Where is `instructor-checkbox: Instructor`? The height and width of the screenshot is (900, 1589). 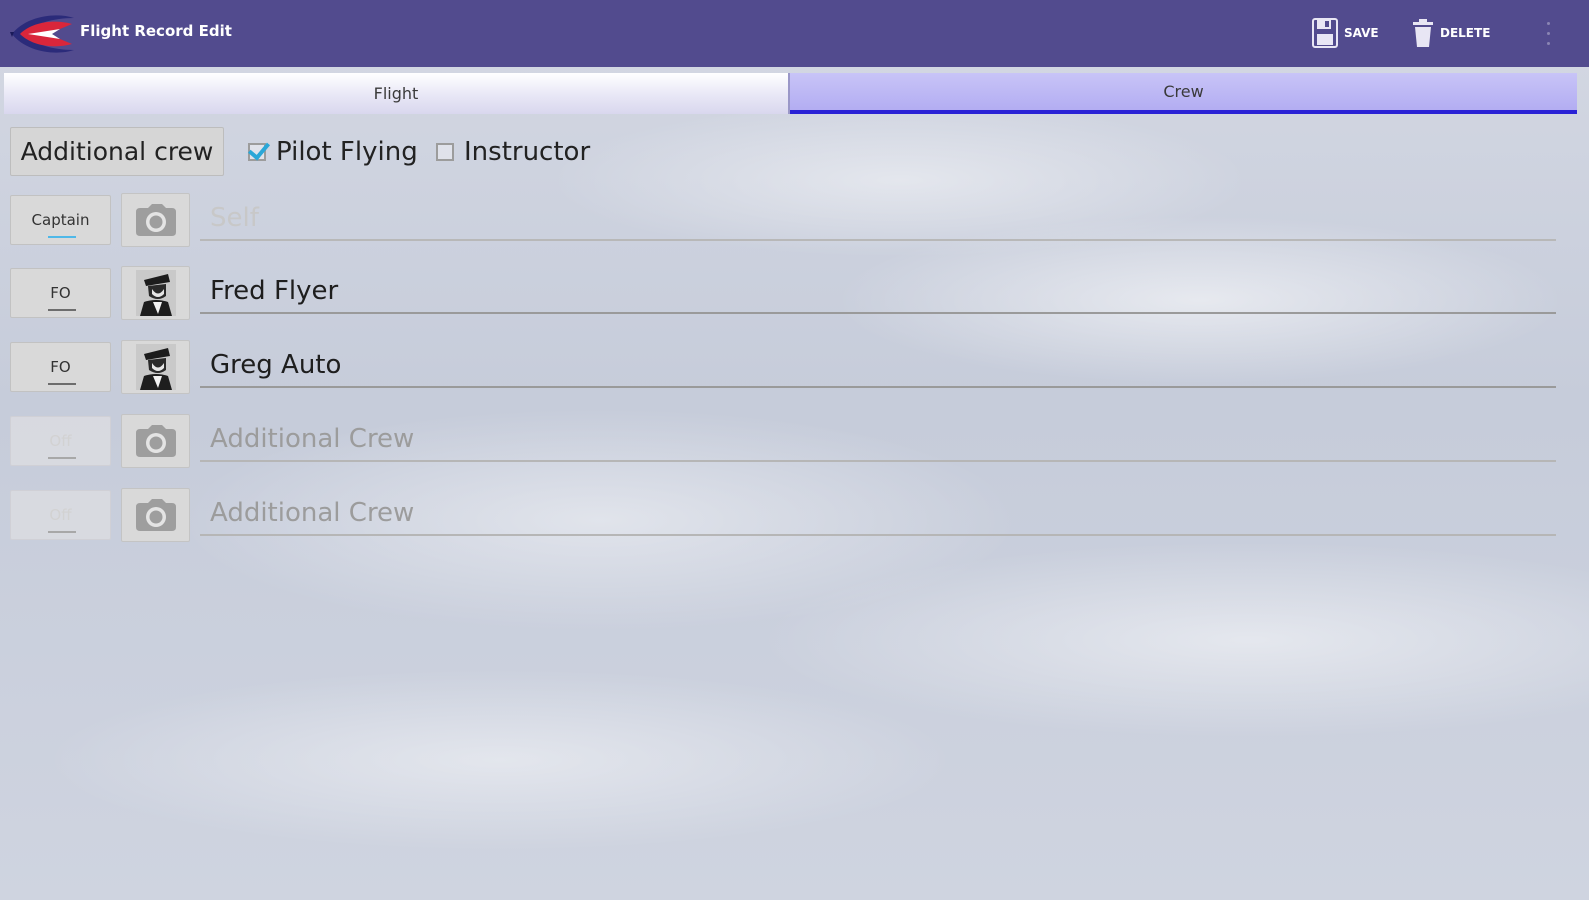
instructor-checkbox: Instructor is located at coordinates (513, 152).